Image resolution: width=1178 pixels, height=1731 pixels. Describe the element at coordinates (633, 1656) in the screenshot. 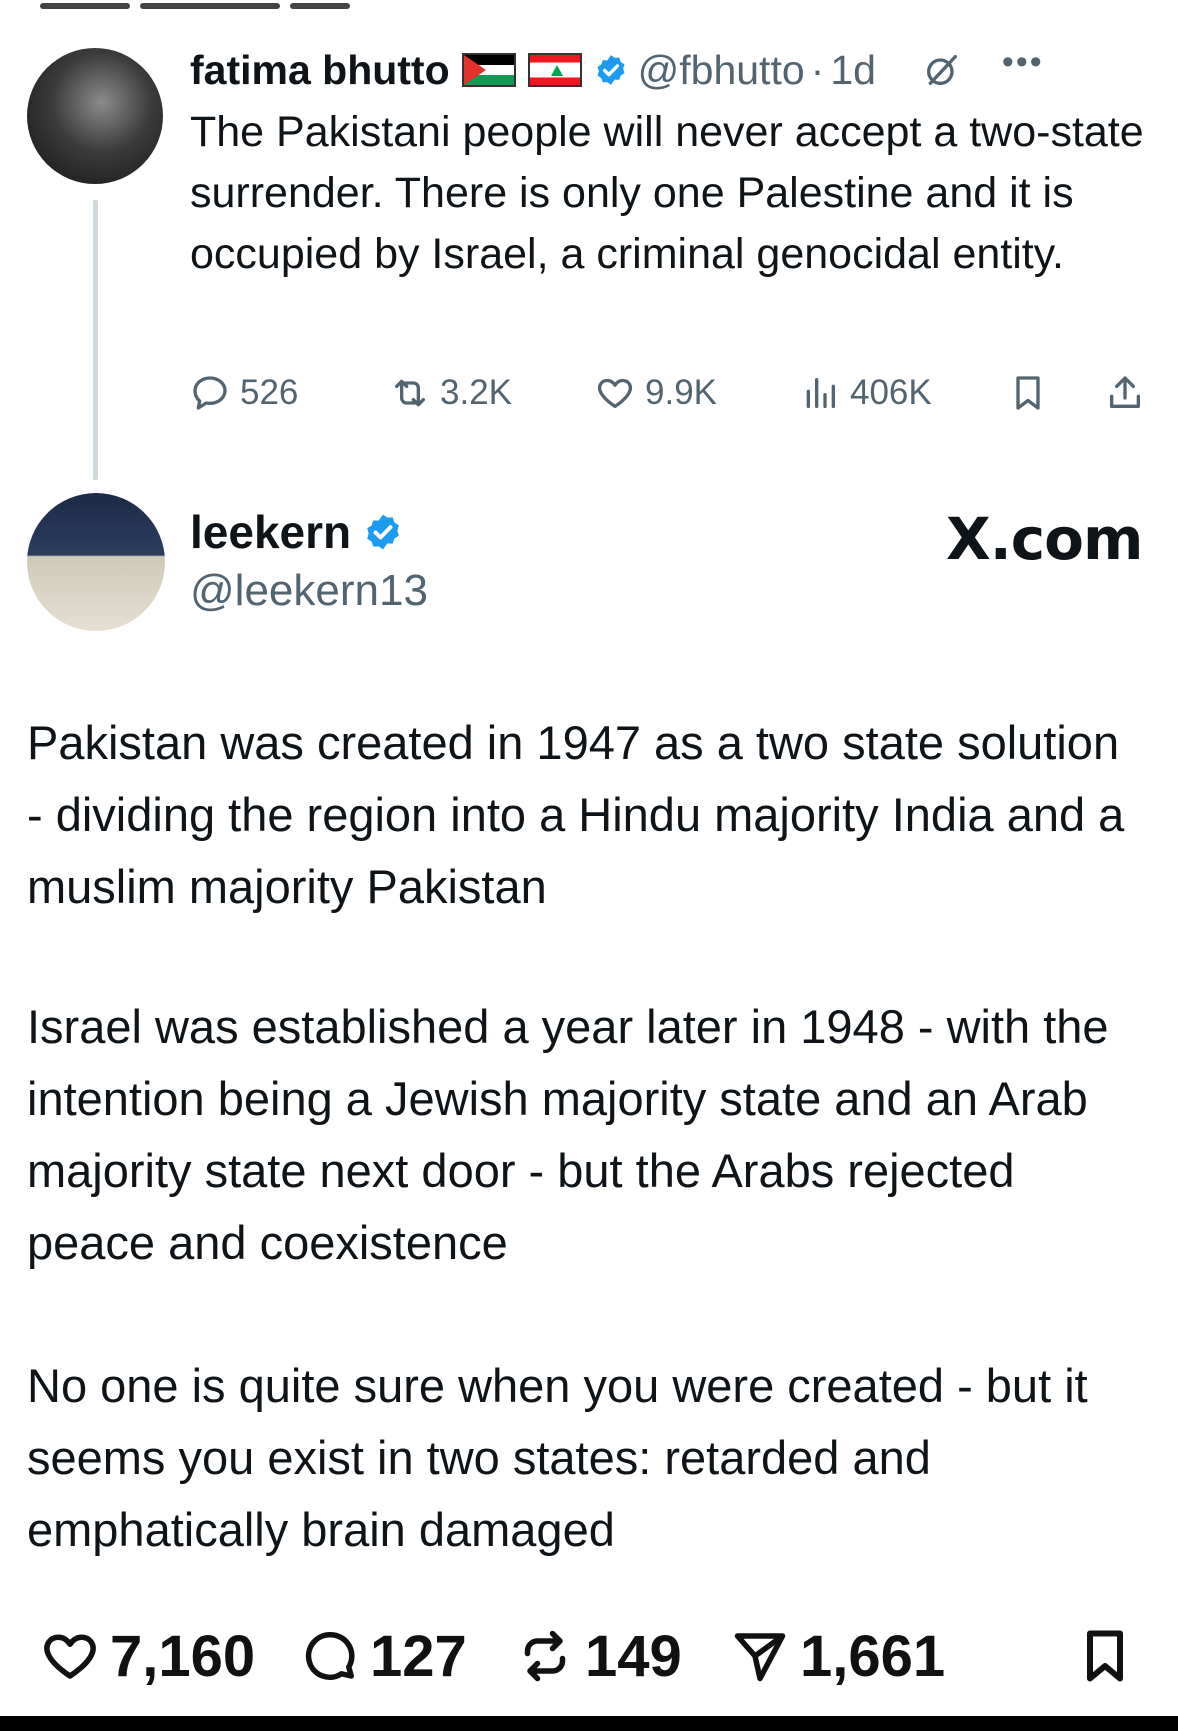

I see `repost-count: 149` at that location.